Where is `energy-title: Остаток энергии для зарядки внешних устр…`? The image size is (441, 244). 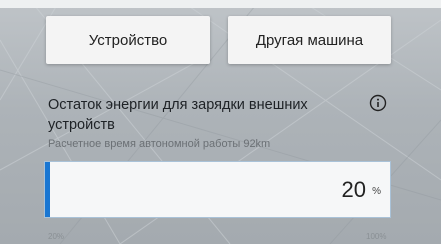 energy-title: Остаток энергии для зарядки внешних устр… is located at coordinates (178, 115).